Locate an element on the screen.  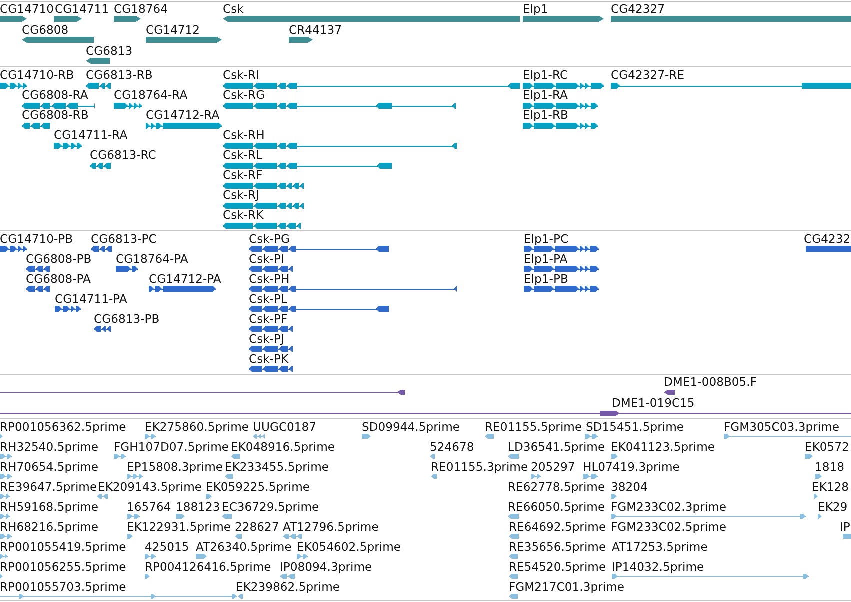
gene-label: CG42327 is located at coordinates (638, 9).